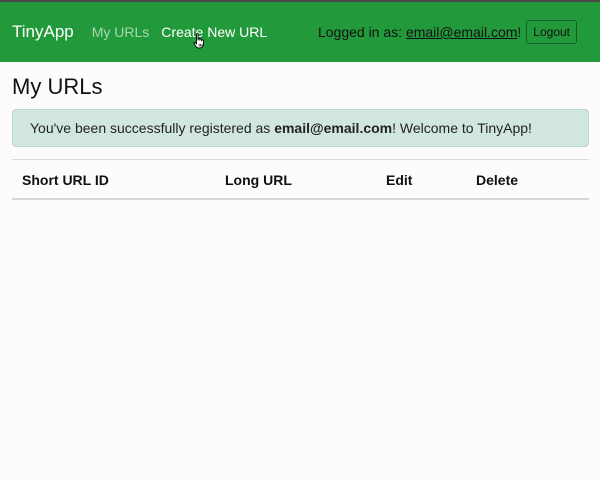  I want to click on user-area: Logged in as: email@email.com ! Logout, so click(447, 32).